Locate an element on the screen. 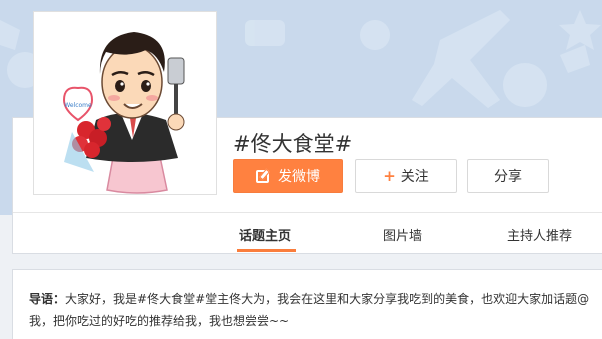 The image size is (602, 339). topic-title: #佟大食堂# is located at coordinates (293, 144).